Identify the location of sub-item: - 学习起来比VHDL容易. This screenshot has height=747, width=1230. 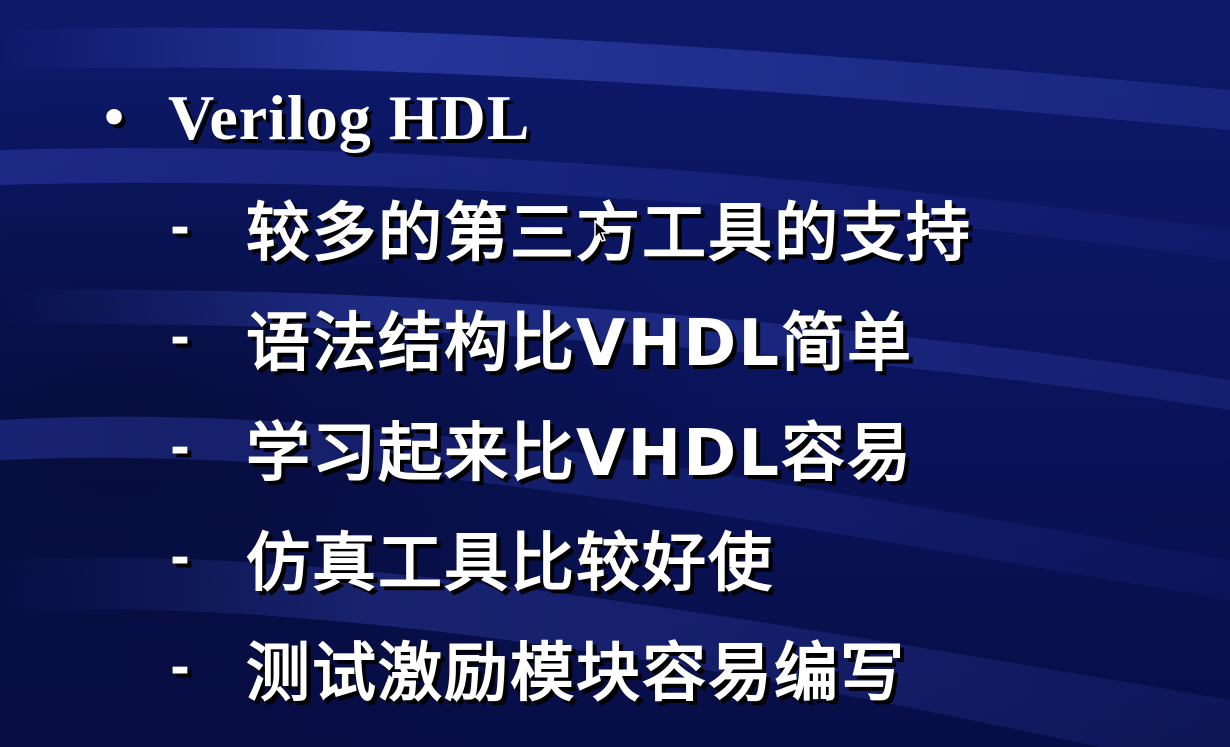
(541, 449).